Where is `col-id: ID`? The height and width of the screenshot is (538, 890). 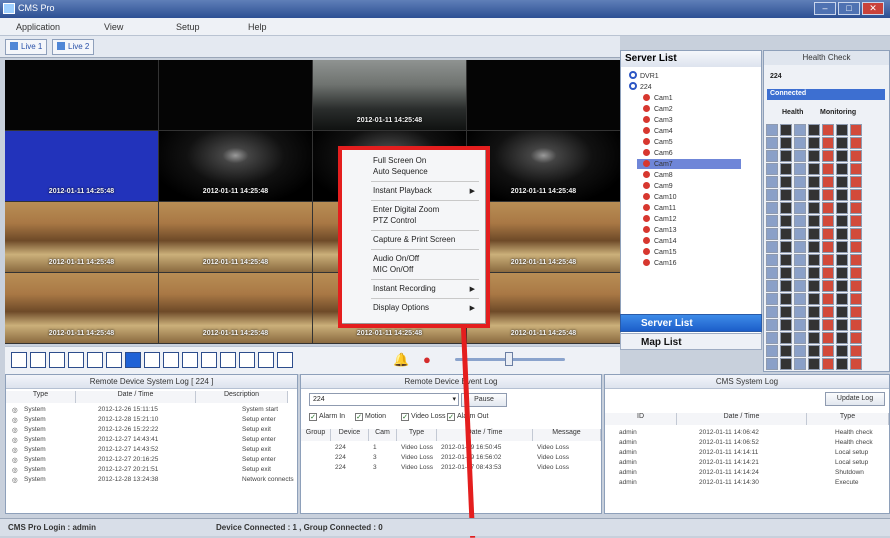 col-id: ID is located at coordinates (641, 419).